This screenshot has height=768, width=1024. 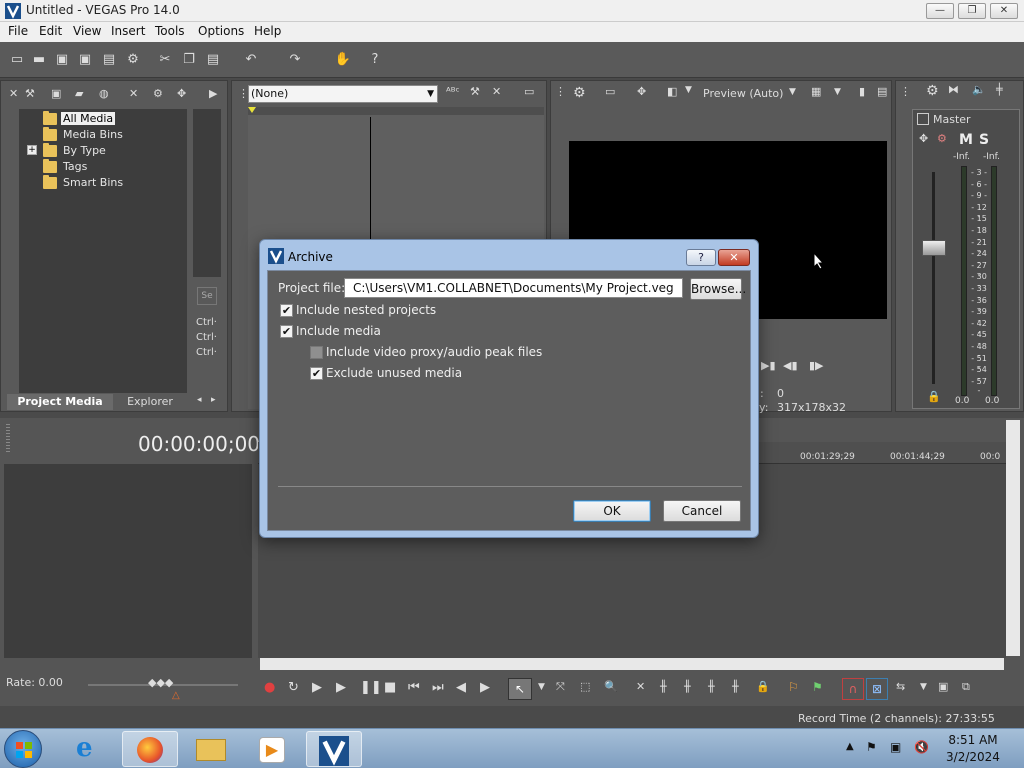 What do you see at coordinates (18, 31) in the screenshot?
I see `menu-file: File` at bounding box center [18, 31].